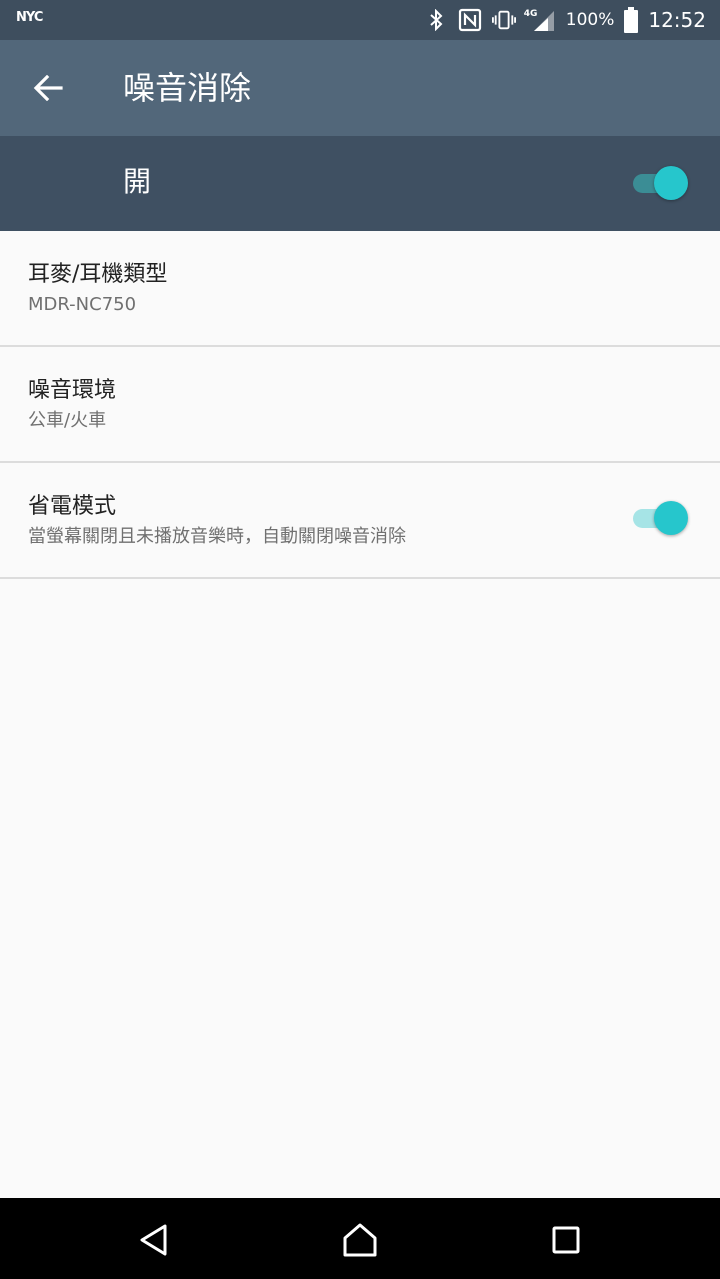 Image resolution: width=720 pixels, height=1279 pixels. I want to click on signal-4g-icon: 4G, so click(539, 20).